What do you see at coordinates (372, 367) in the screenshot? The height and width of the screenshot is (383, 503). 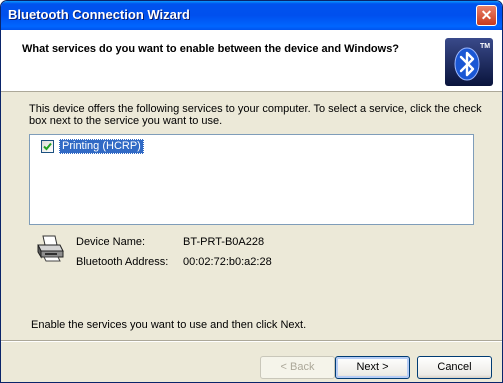 I see `next-button: Next >` at bounding box center [372, 367].